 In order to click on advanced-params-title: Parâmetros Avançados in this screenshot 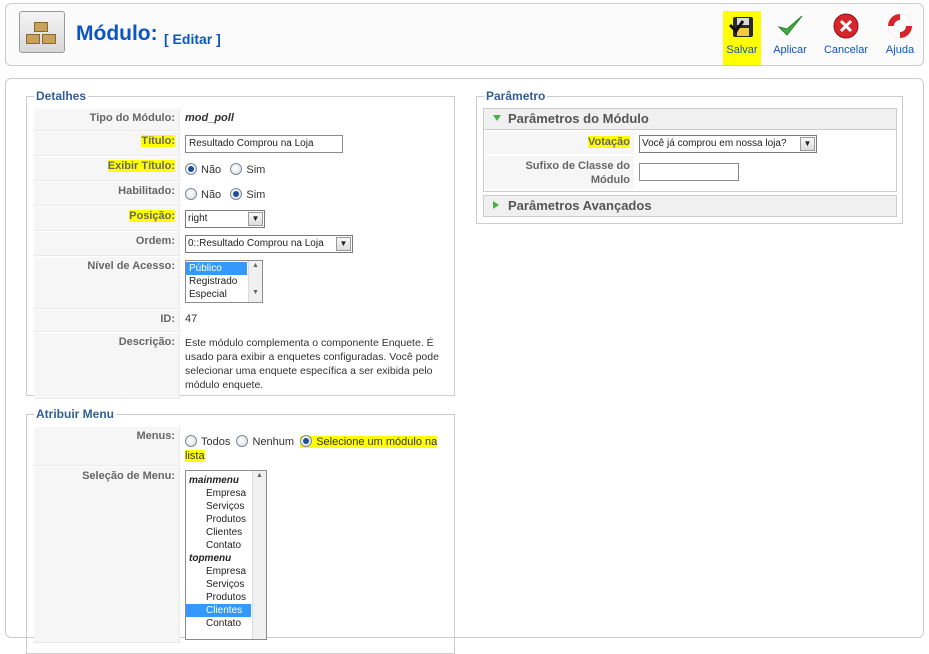, I will do `click(580, 205)`.